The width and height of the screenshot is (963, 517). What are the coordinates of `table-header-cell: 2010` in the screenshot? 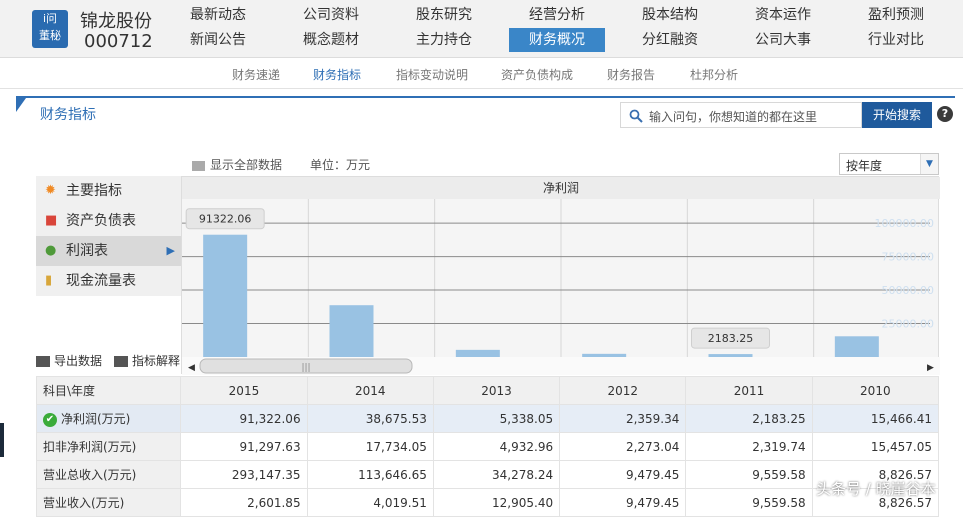 It's located at (875, 390).